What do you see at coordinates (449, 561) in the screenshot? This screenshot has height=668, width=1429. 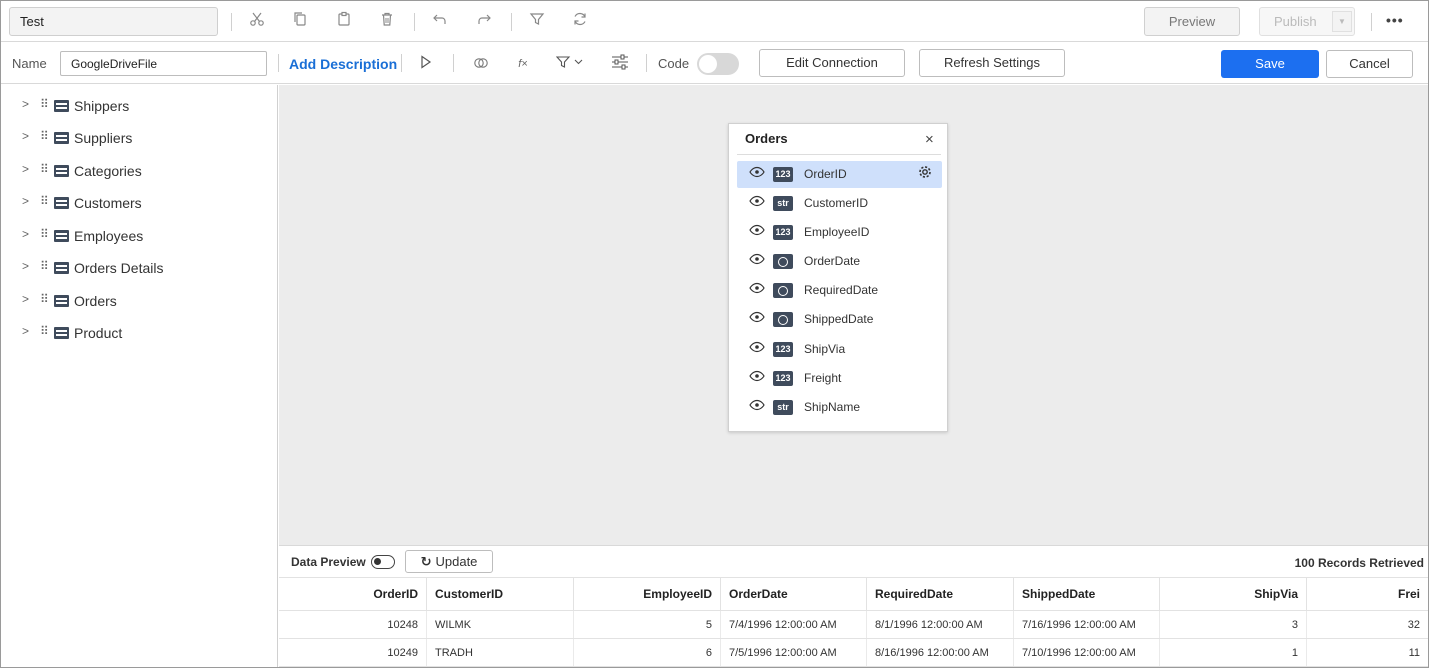 I see `update-button: ↻ Update` at bounding box center [449, 561].